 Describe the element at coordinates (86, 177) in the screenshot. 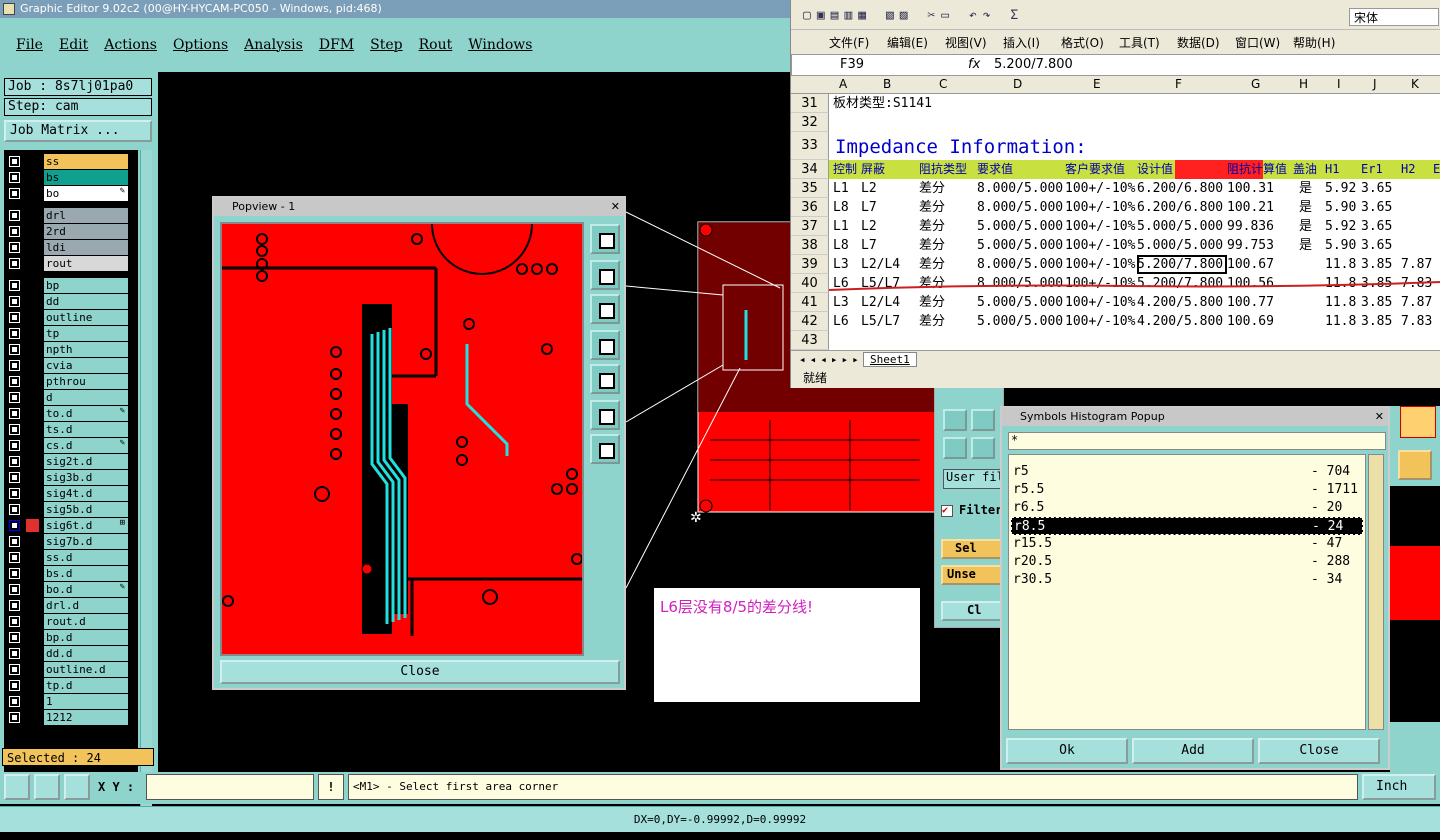

I see `layer-name: bs` at that location.